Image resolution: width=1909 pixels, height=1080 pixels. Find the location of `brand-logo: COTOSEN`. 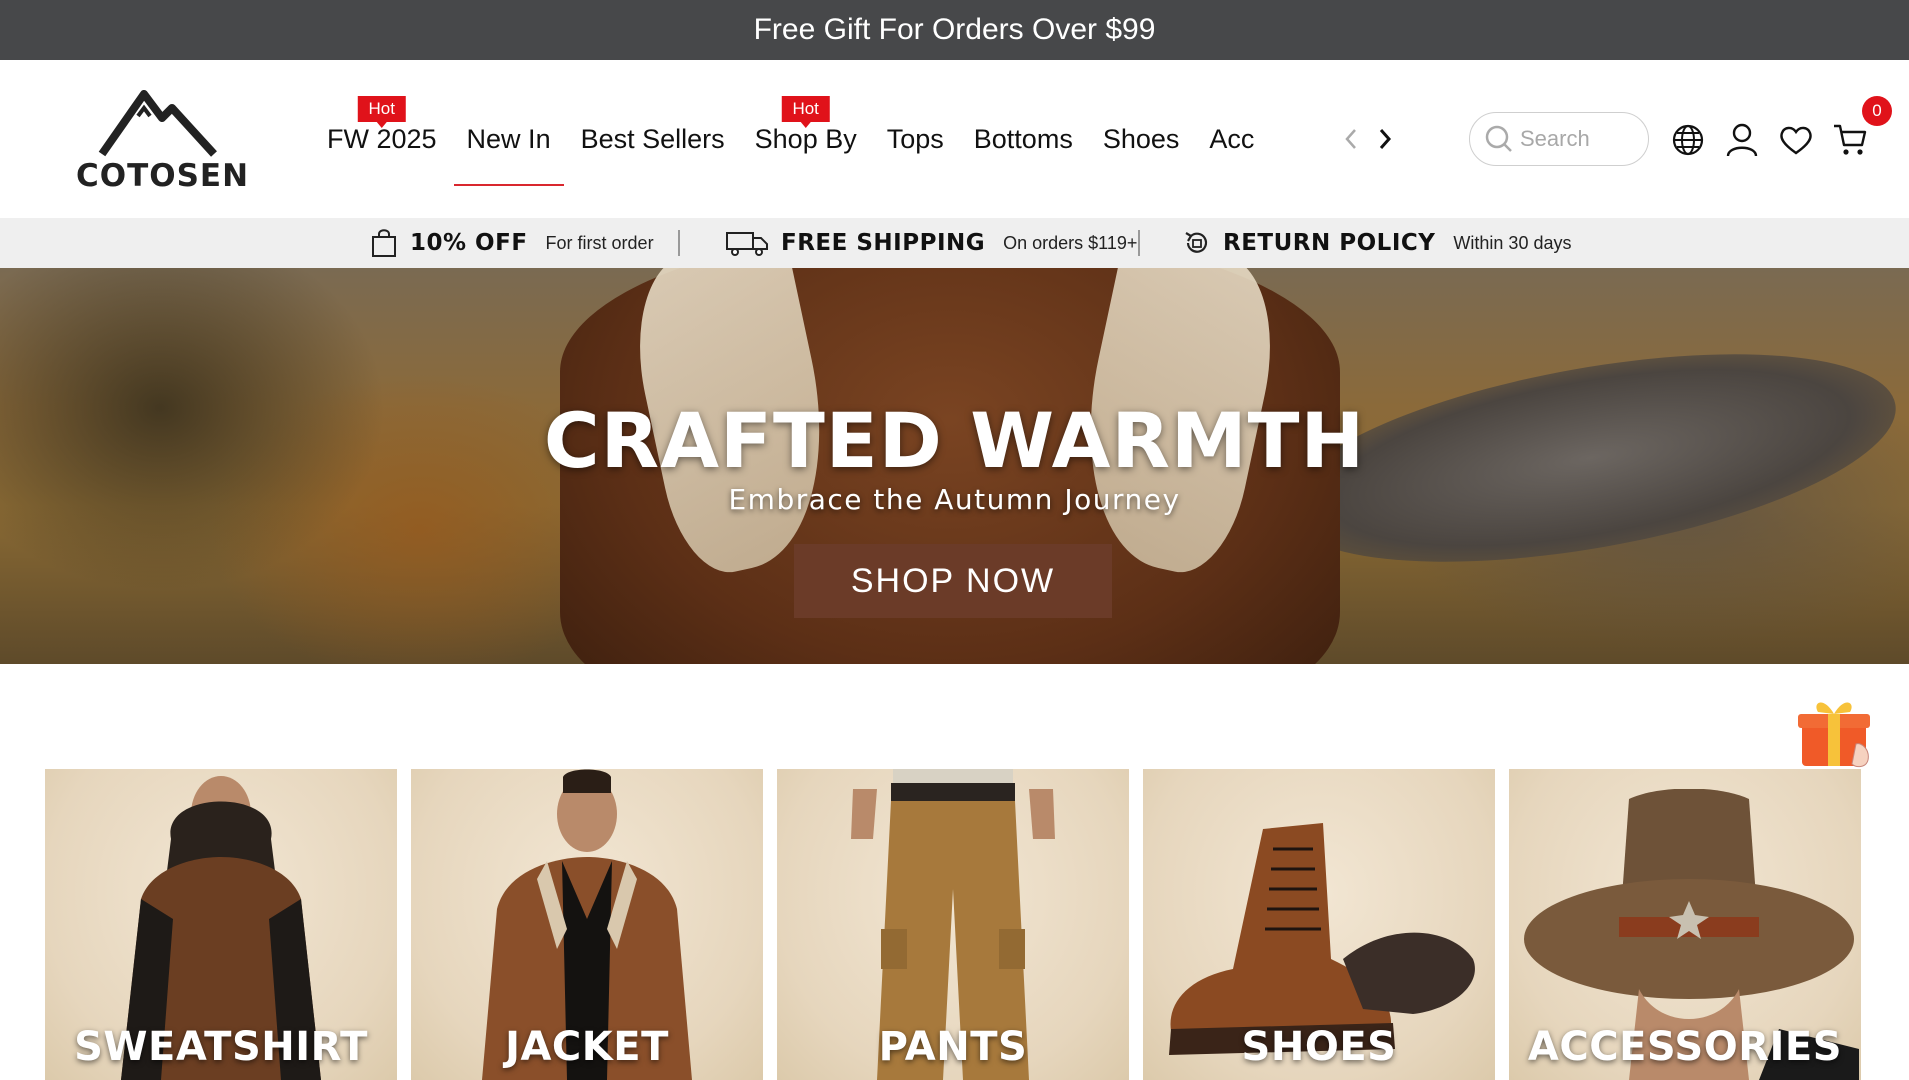

brand-logo: COTOSEN is located at coordinates (163, 143).